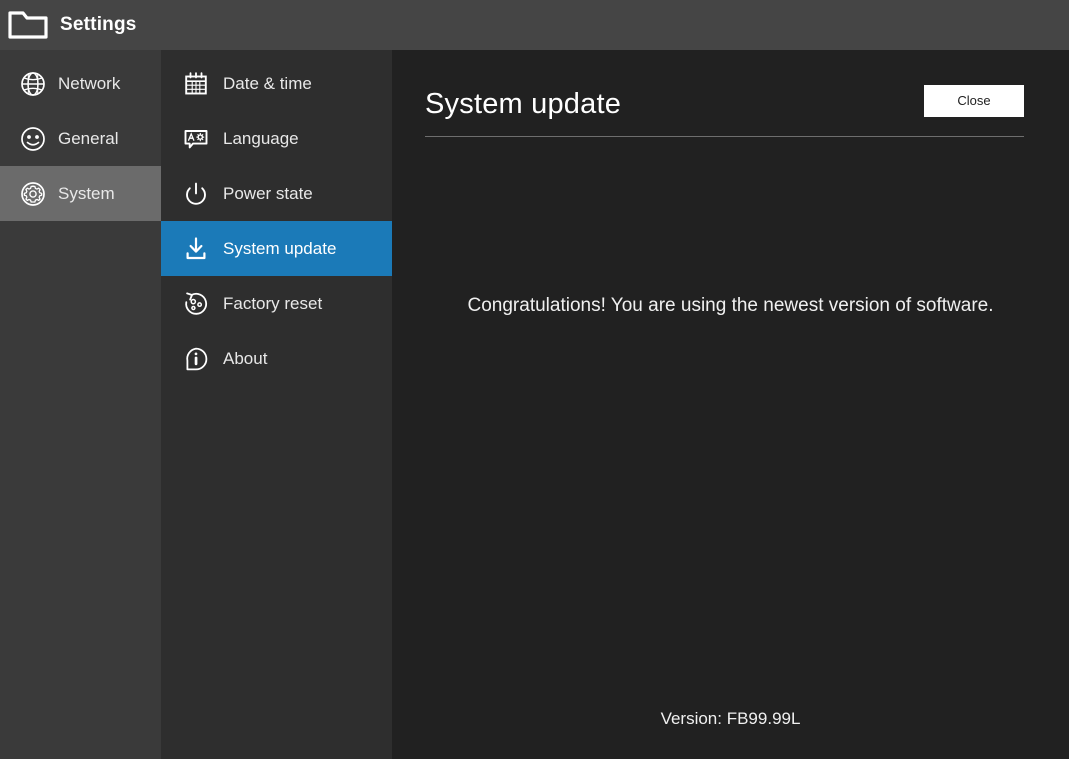 The image size is (1069, 759). I want to click on globe-icon, so click(33, 83).